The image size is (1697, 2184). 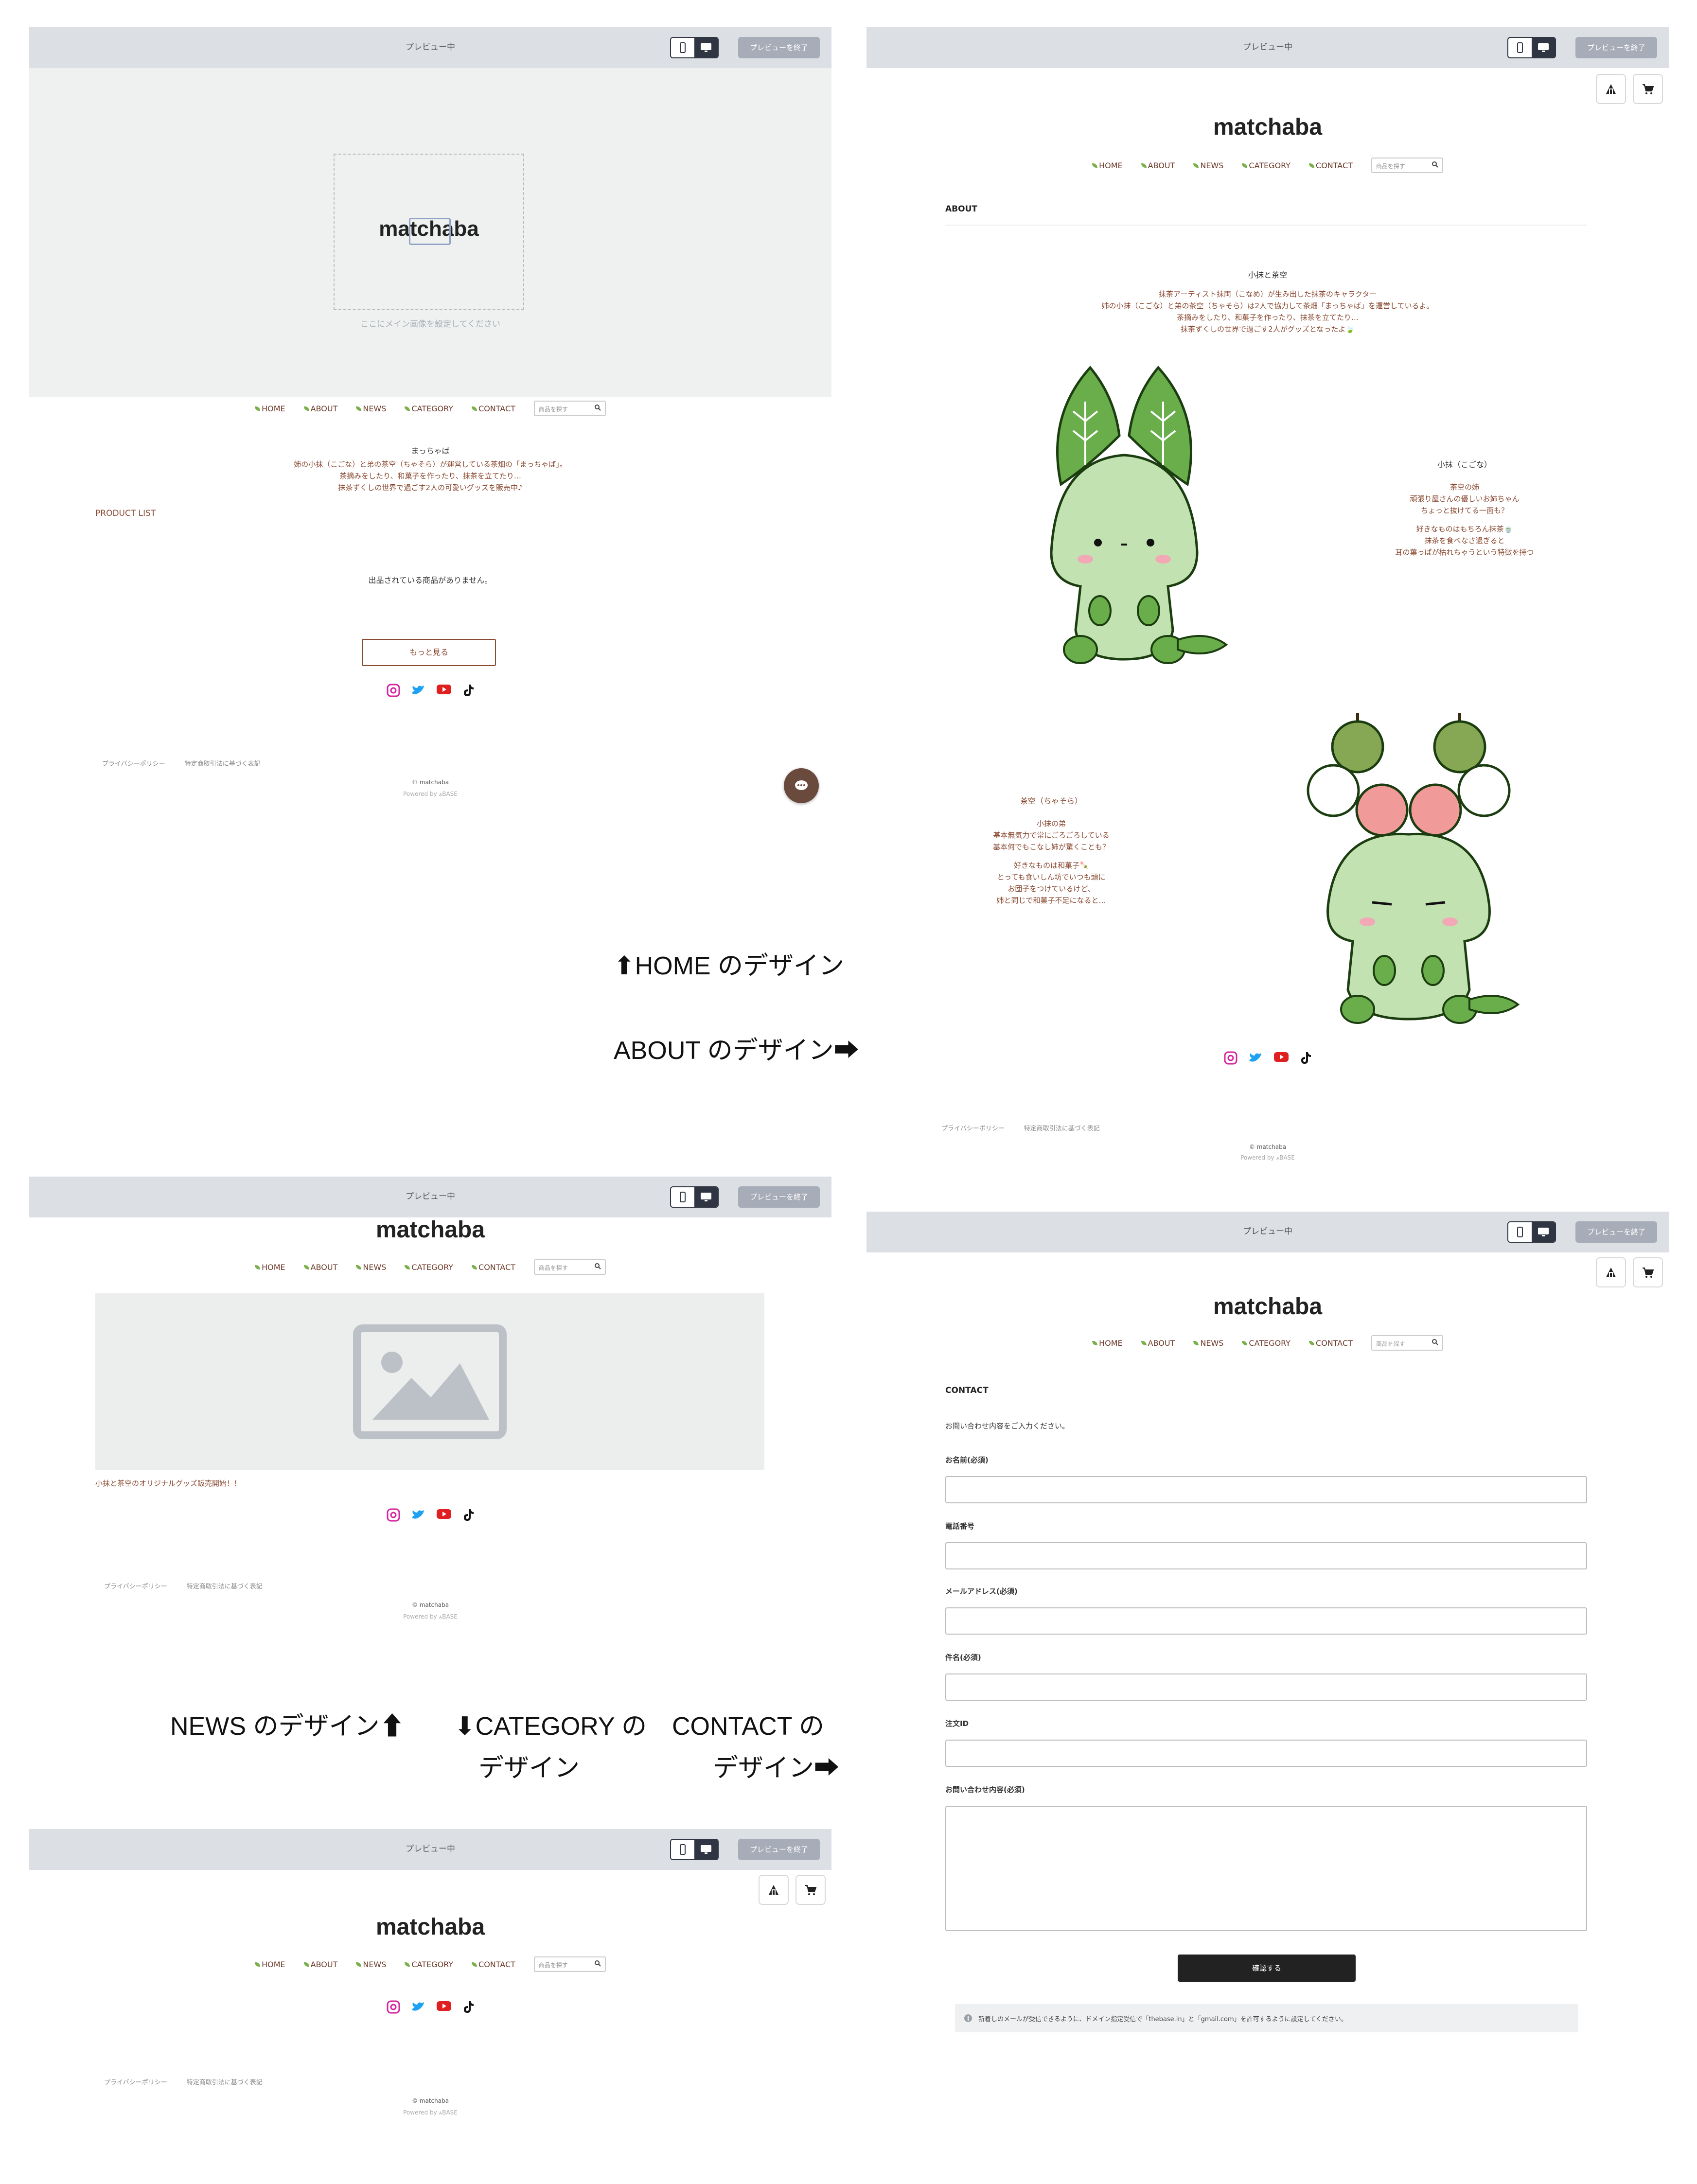 What do you see at coordinates (801, 785) in the screenshot?
I see `chat-button` at bounding box center [801, 785].